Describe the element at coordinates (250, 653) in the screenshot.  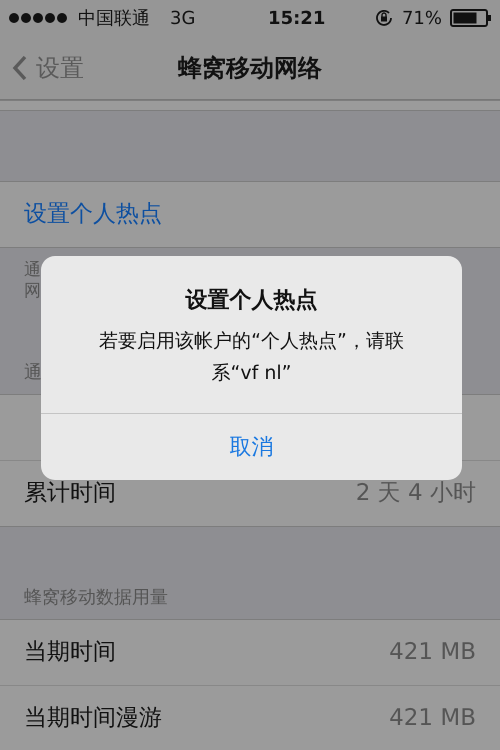
I see `settings-row: 当期时间 421 MB` at that location.